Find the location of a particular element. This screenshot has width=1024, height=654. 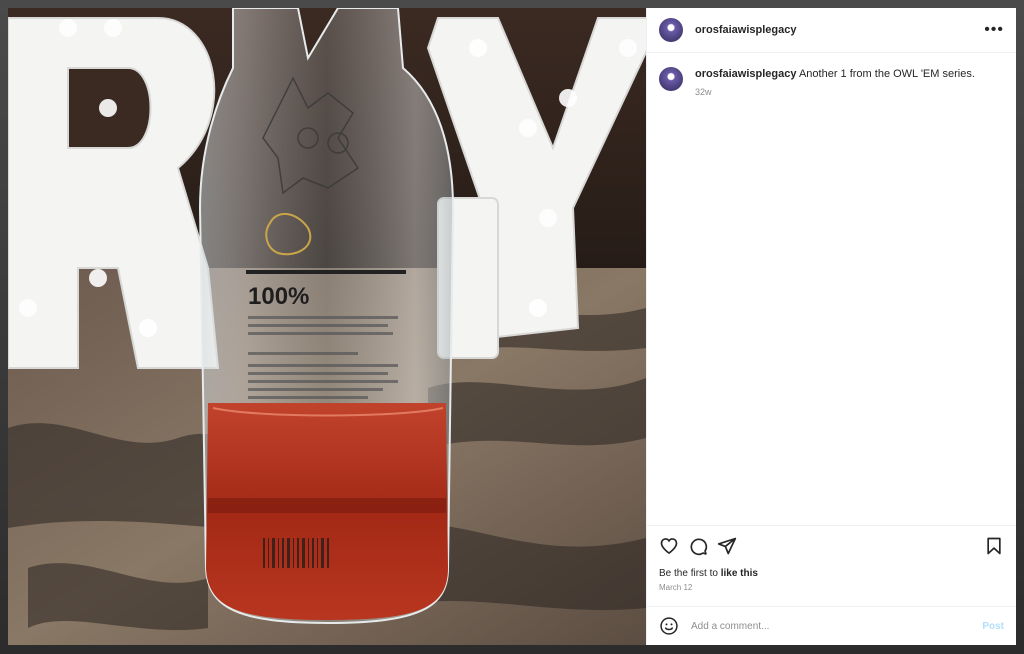

post-author-username: orosfaiawisplegacy is located at coordinates (746, 30).